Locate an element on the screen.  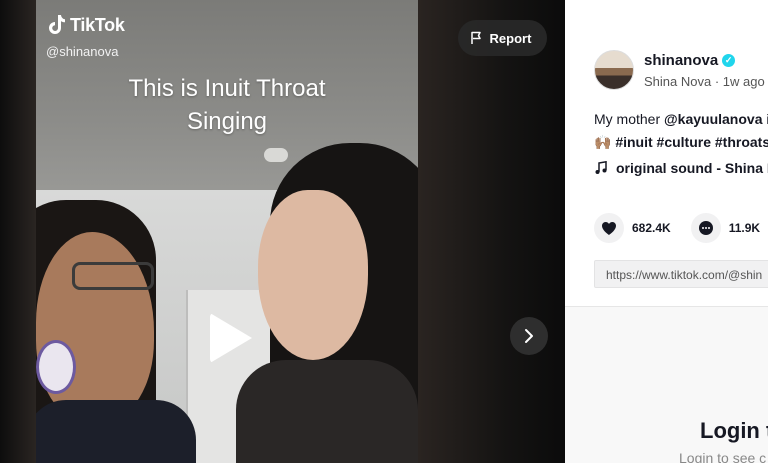
music-link: original sound - Shina N is located at coordinates (681, 168).